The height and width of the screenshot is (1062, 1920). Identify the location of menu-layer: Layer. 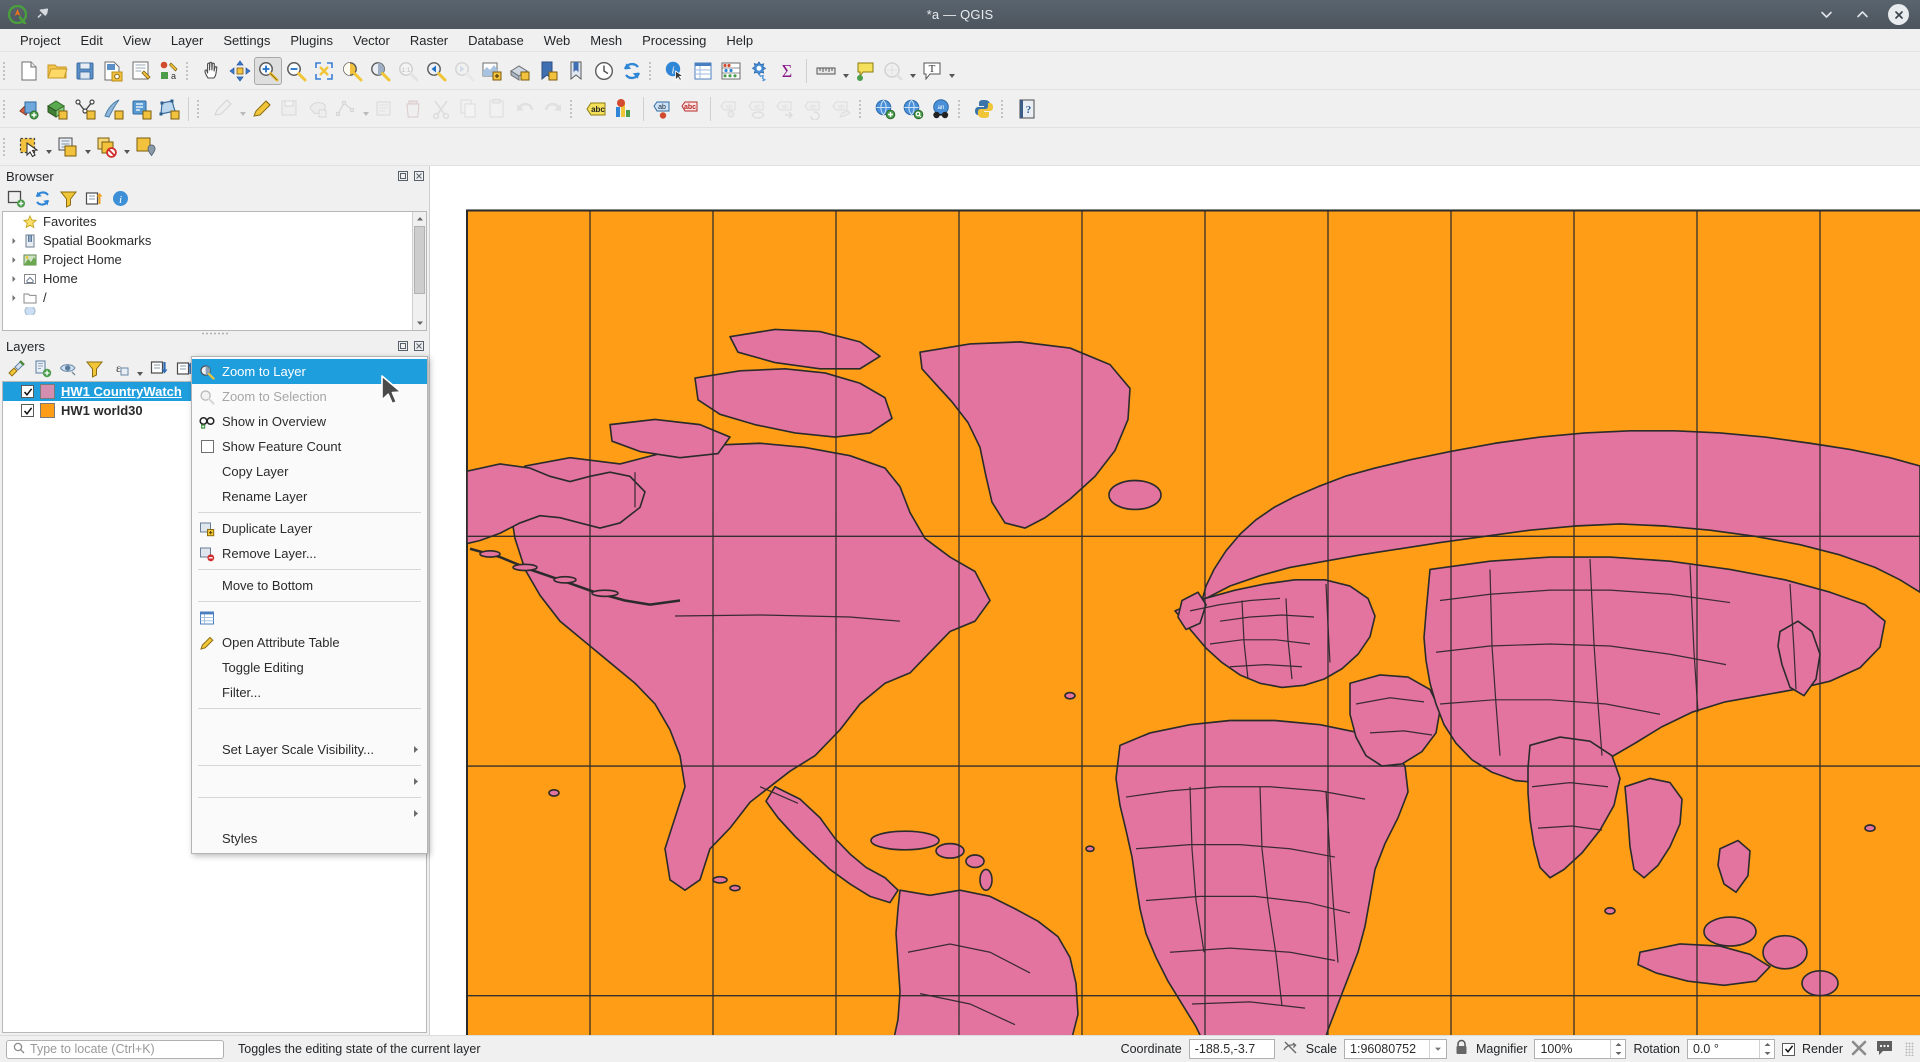
(187, 40).